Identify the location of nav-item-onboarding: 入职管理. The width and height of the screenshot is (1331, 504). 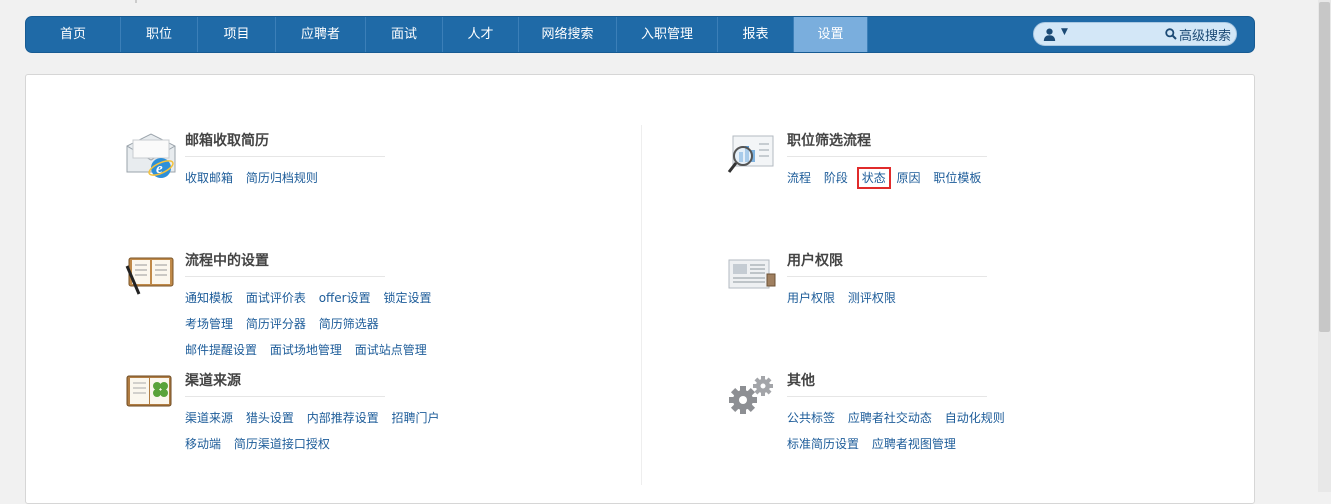
(667, 34).